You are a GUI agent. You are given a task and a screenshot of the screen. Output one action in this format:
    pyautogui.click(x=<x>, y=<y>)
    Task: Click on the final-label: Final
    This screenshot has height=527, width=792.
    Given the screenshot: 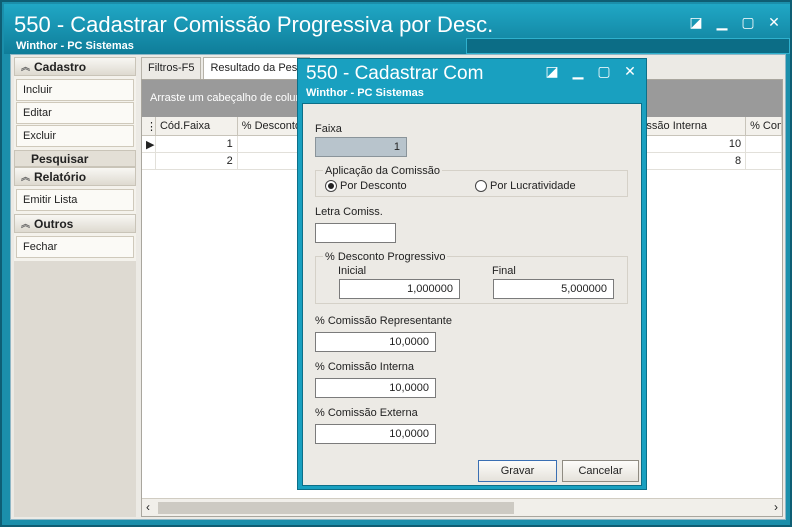 What is the action you would take?
    pyautogui.click(x=504, y=271)
    